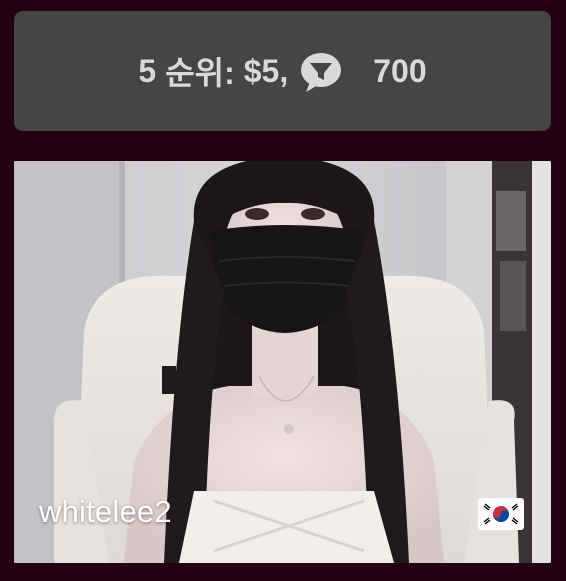 This screenshot has width=566, height=581. Describe the element at coordinates (400, 70) in the screenshot. I see `rank-count: 700` at that location.